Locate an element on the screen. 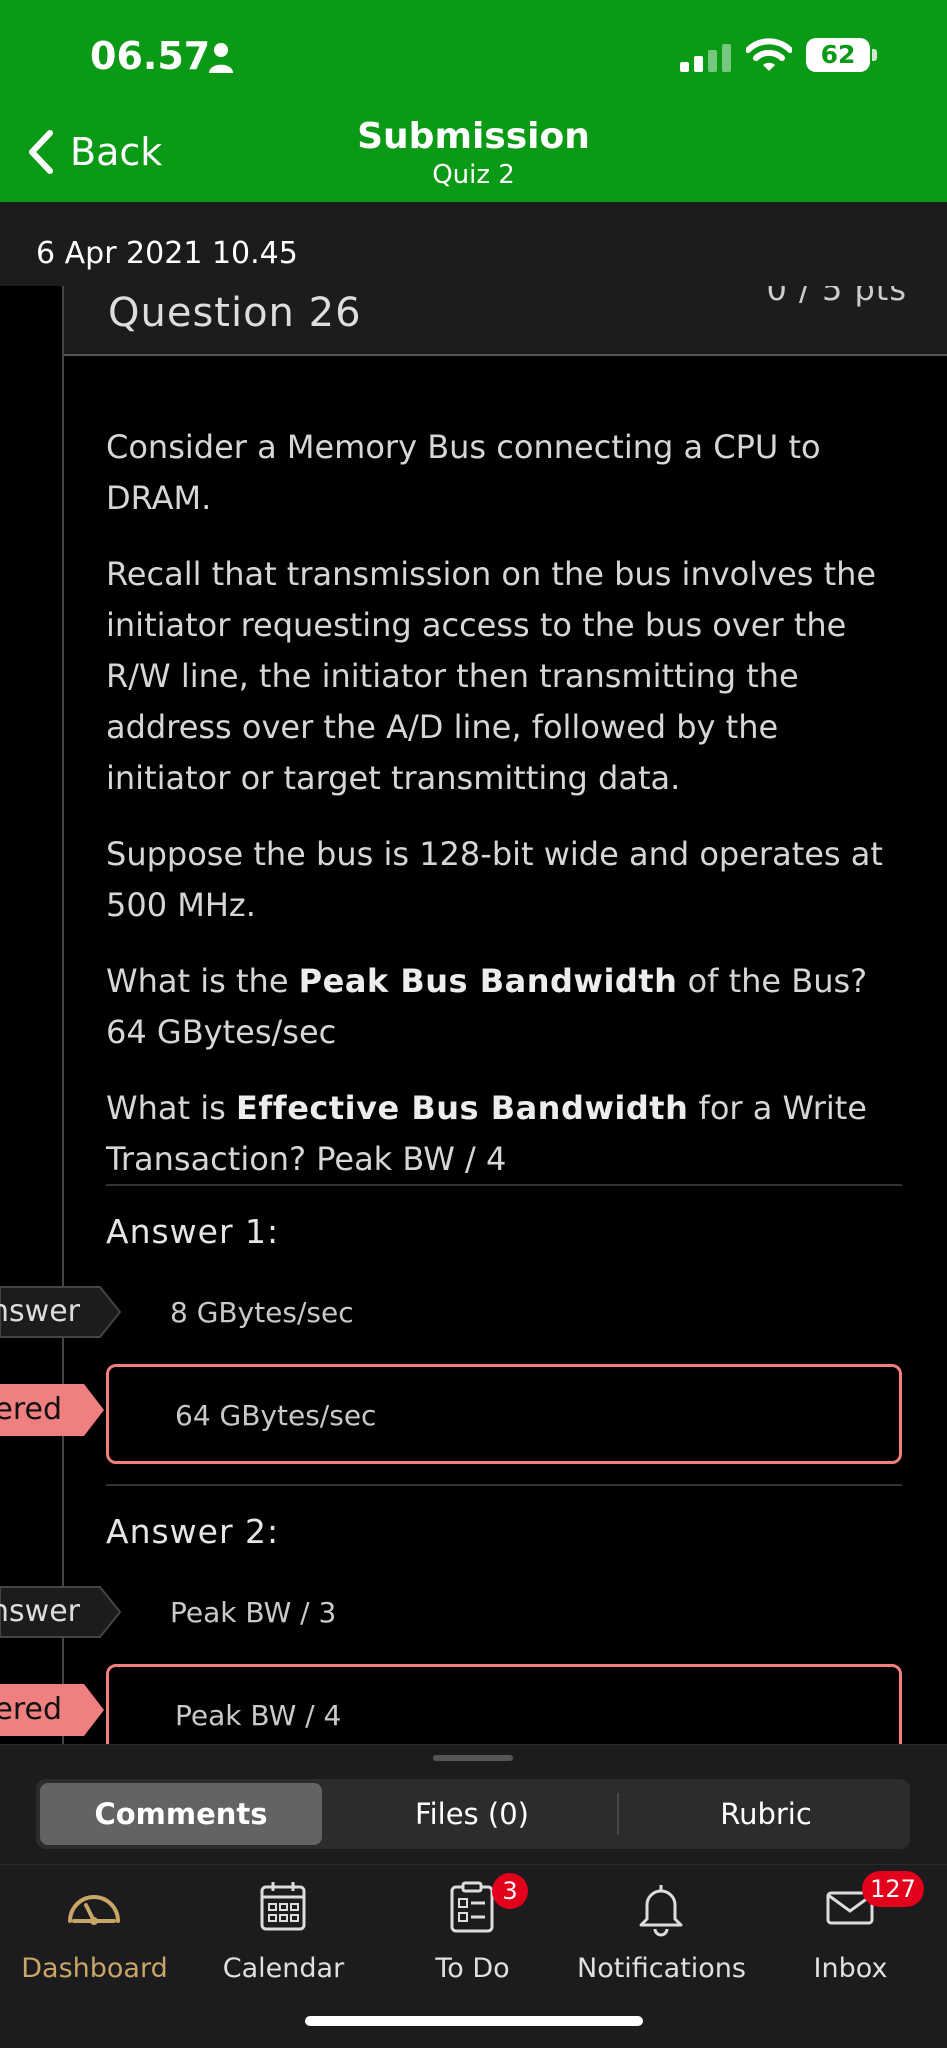 Image resolution: width=947 pixels, height=2048 pixels. sheet-grabber is located at coordinates (473, 1758).